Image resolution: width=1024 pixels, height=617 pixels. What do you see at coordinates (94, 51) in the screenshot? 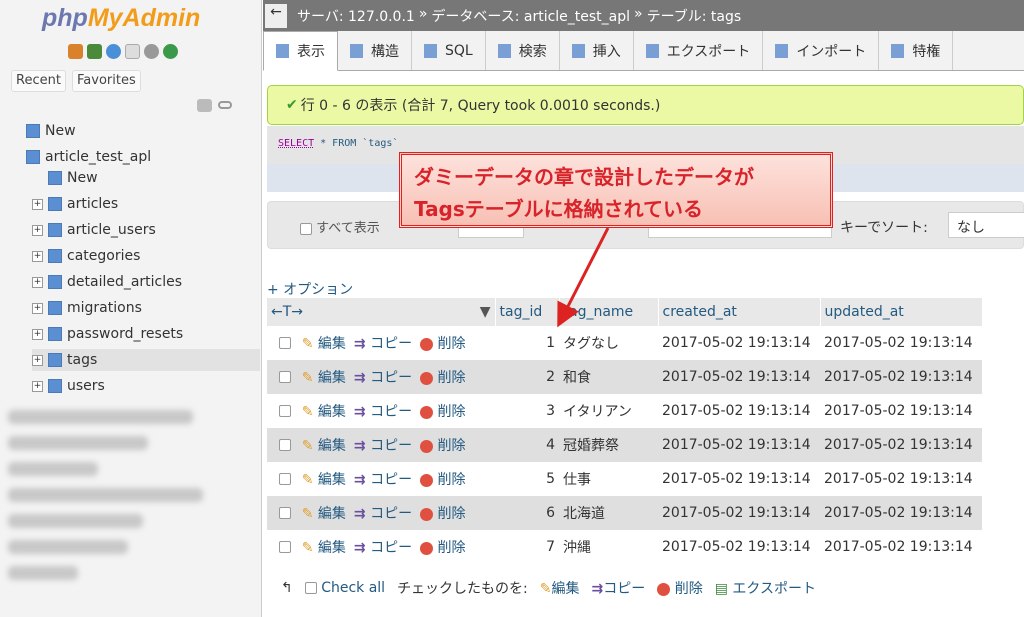
I see `logout-icon` at bounding box center [94, 51].